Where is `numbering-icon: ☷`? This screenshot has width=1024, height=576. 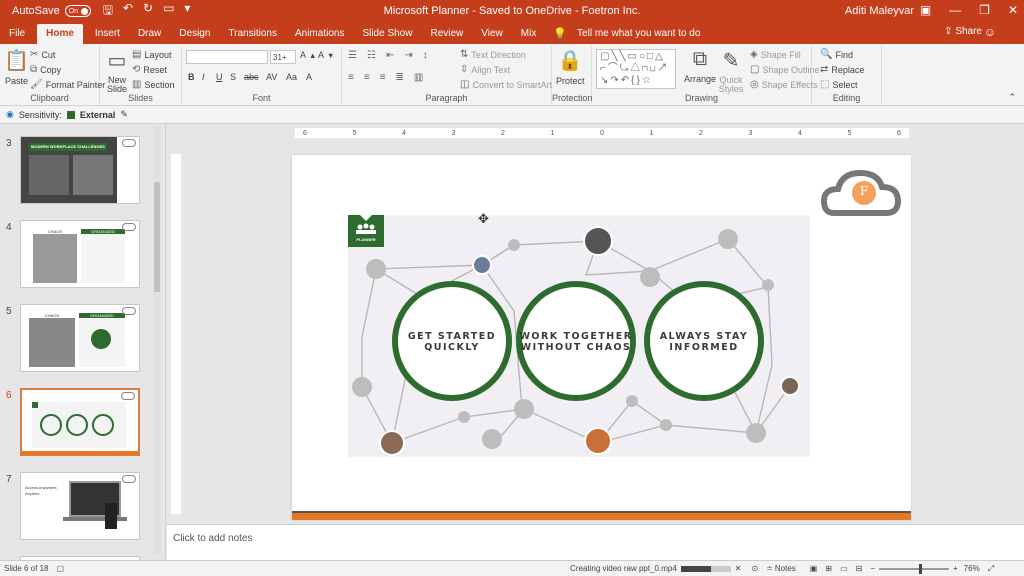 numbering-icon: ☷ is located at coordinates (371, 55).